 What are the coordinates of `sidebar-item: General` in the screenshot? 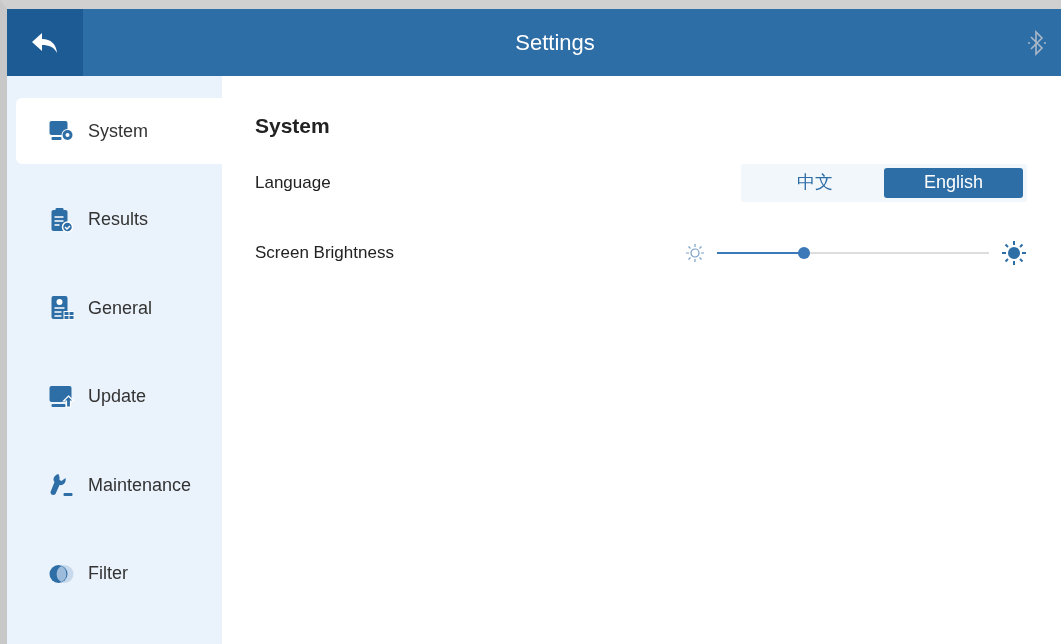 It's located at (119, 308).